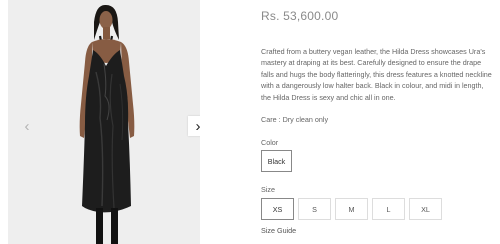 The height and width of the screenshot is (244, 500). What do you see at coordinates (351, 209) in the screenshot?
I see `size-option-m: M` at bounding box center [351, 209].